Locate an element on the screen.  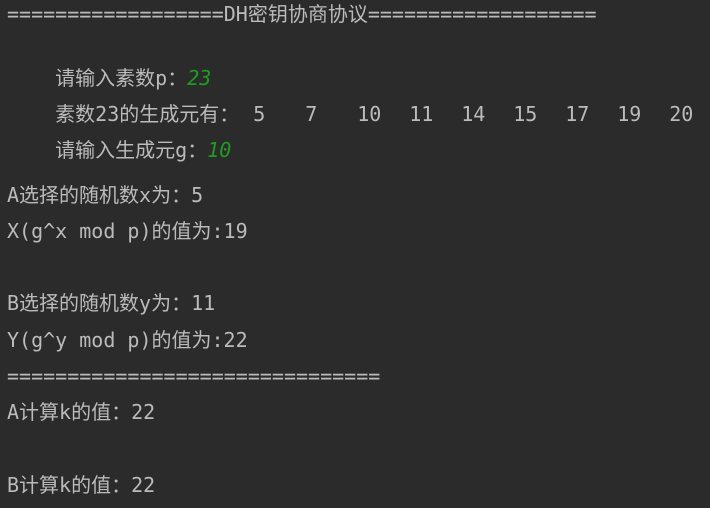
generator-value: 15 is located at coordinates (525, 114).